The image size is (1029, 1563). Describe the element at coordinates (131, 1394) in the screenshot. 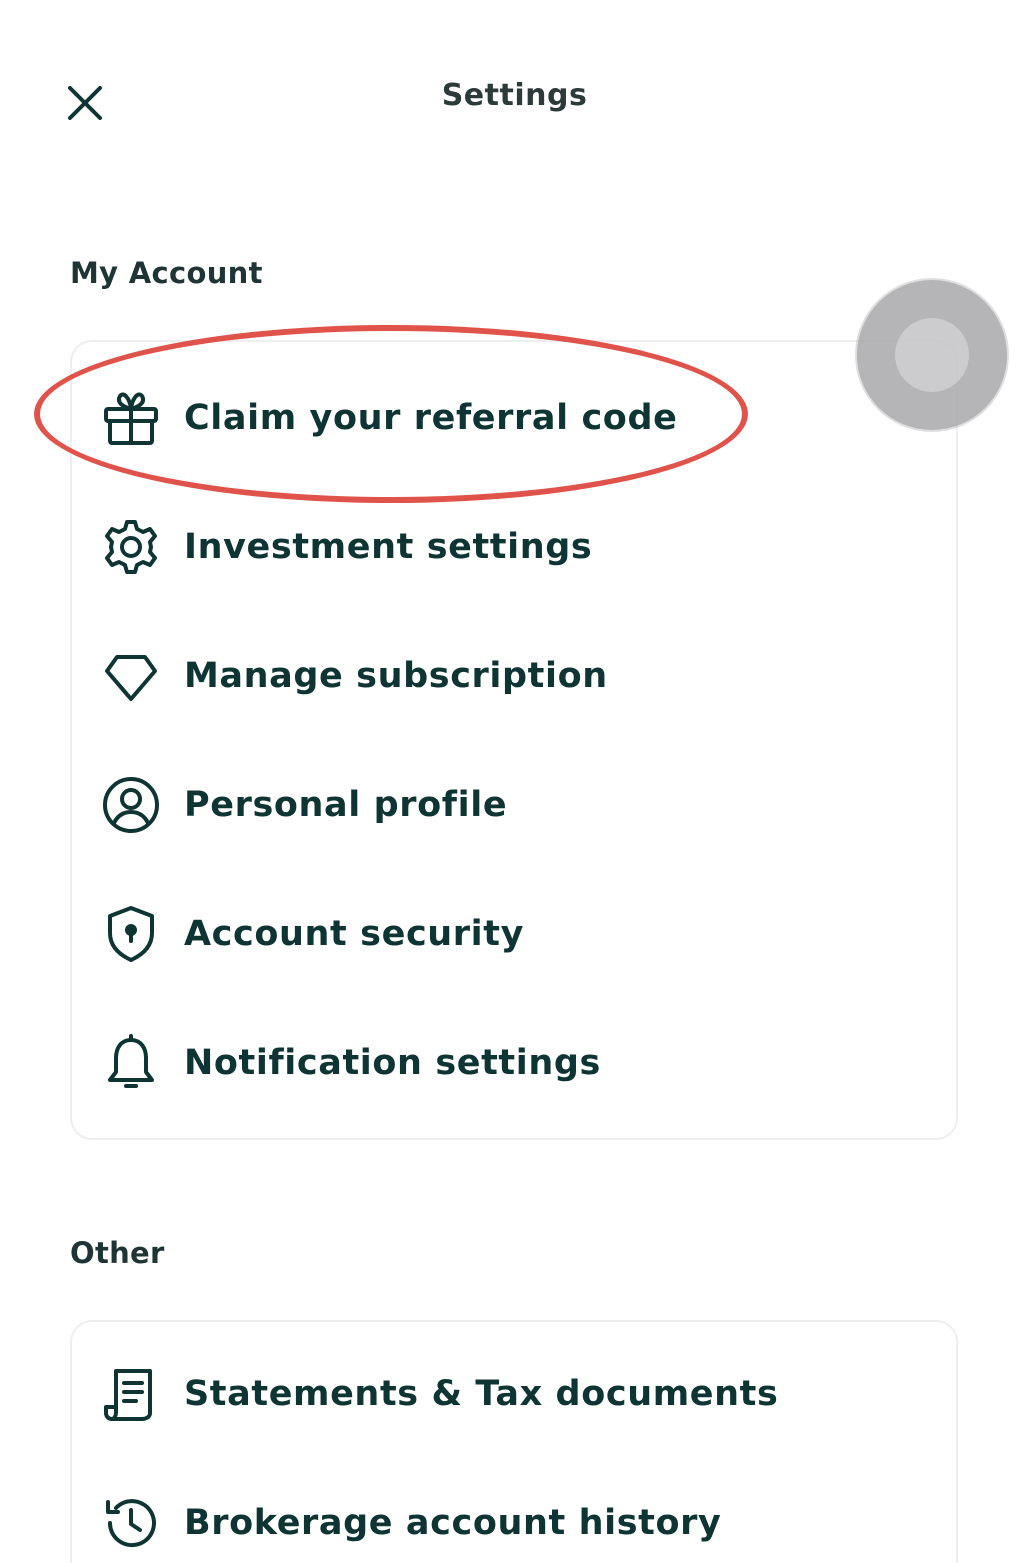

I see `document-icon` at that location.